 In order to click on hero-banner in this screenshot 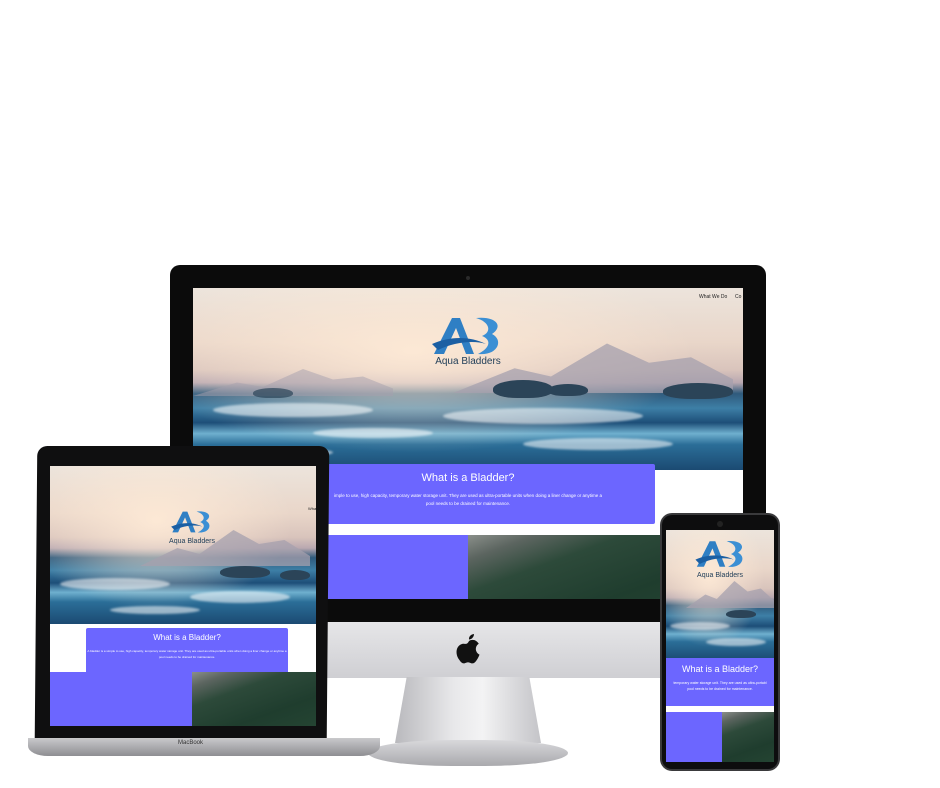, I will do `click(183, 545)`.